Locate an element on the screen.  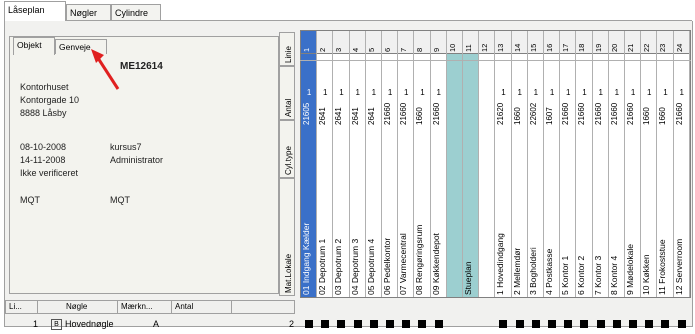
tab-cylindre: Cylindre is located at coordinates (136, 12).